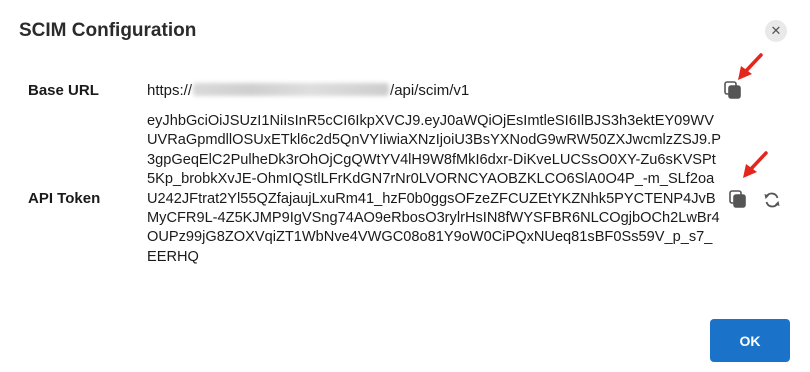 This screenshot has height=372, width=810. I want to click on ok-button: OK, so click(750, 340).